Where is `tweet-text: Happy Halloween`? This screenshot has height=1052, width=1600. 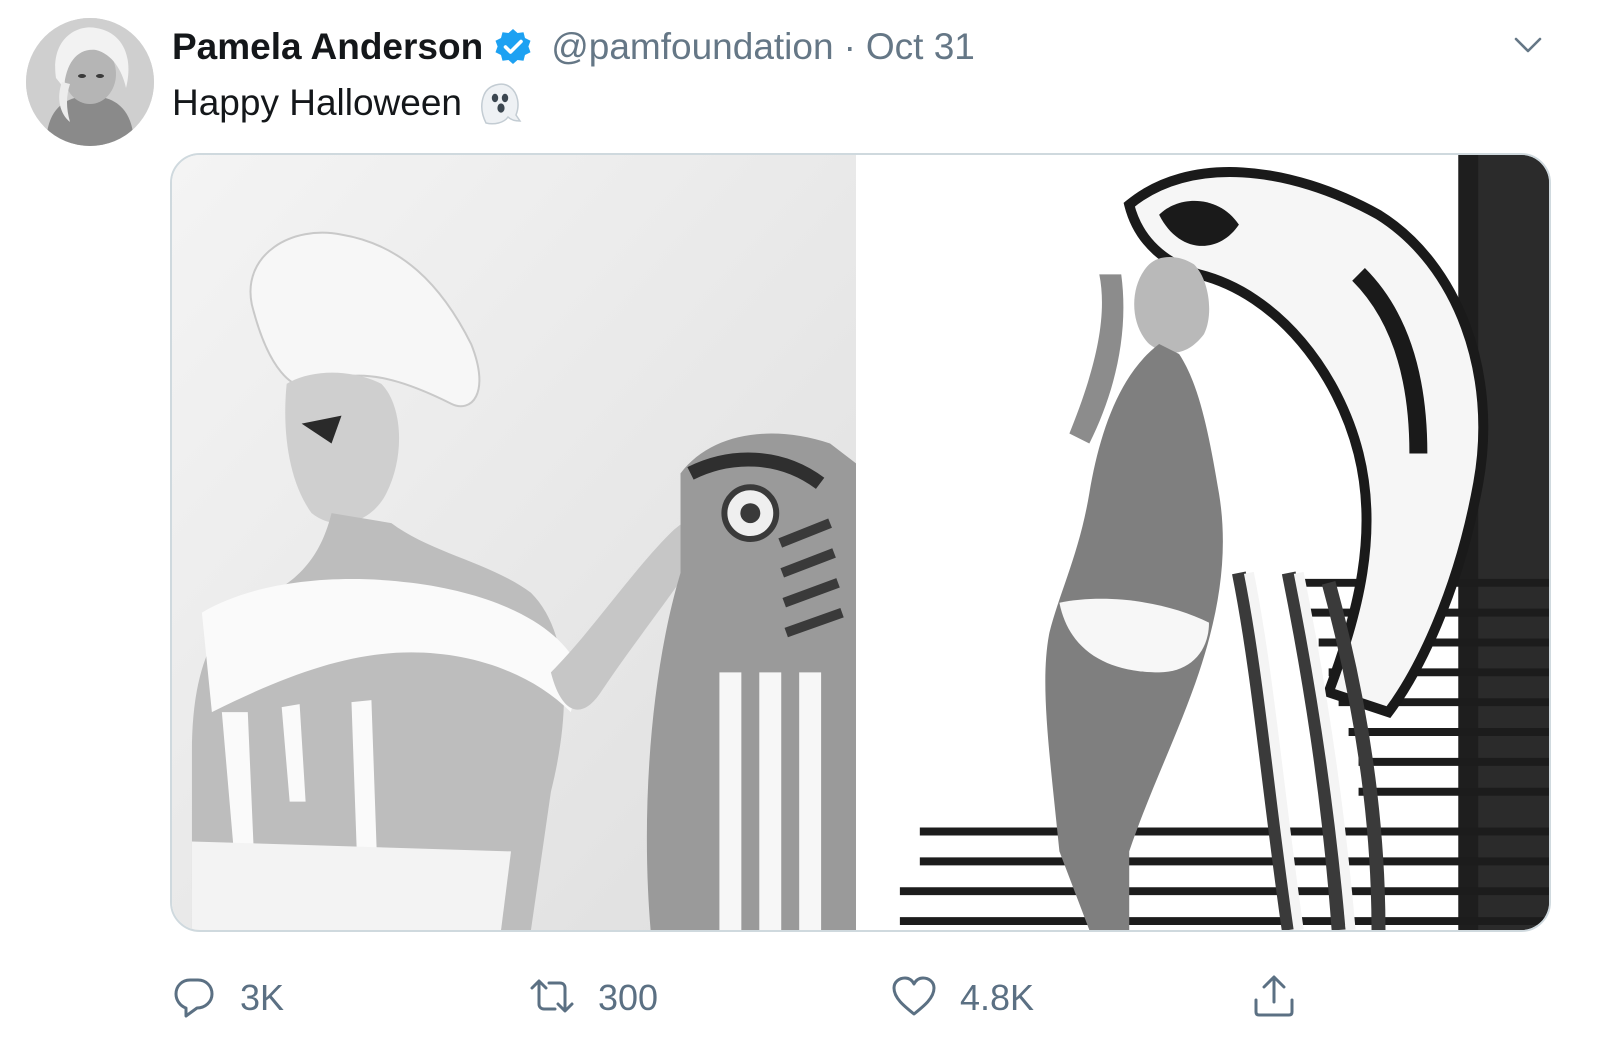 tweet-text: Happy Halloween is located at coordinates (348, 103).